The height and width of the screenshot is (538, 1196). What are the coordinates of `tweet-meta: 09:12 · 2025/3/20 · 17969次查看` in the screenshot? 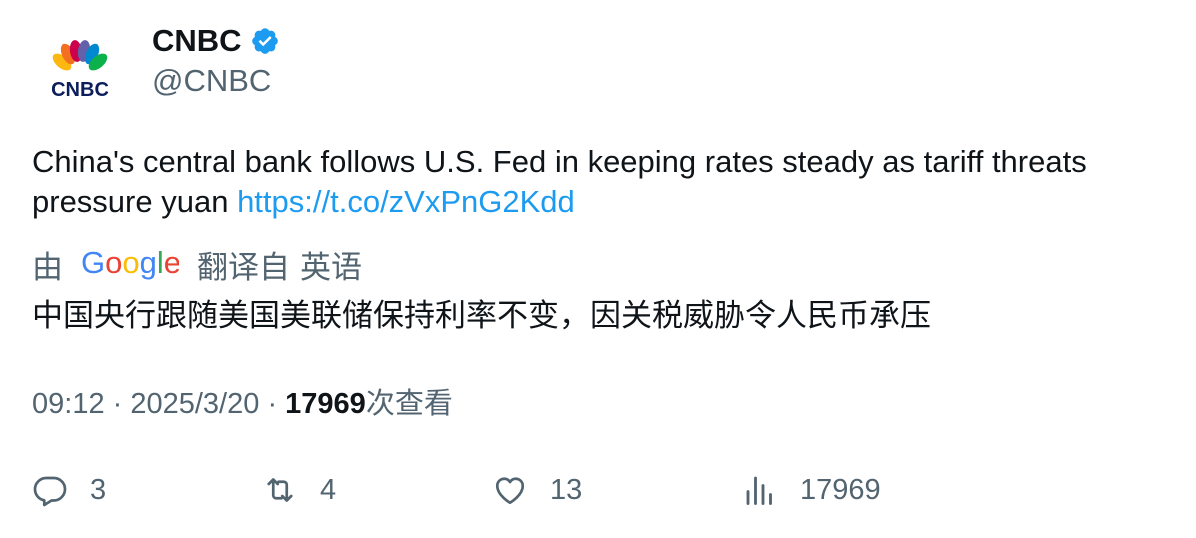 It's located at (242, 404).